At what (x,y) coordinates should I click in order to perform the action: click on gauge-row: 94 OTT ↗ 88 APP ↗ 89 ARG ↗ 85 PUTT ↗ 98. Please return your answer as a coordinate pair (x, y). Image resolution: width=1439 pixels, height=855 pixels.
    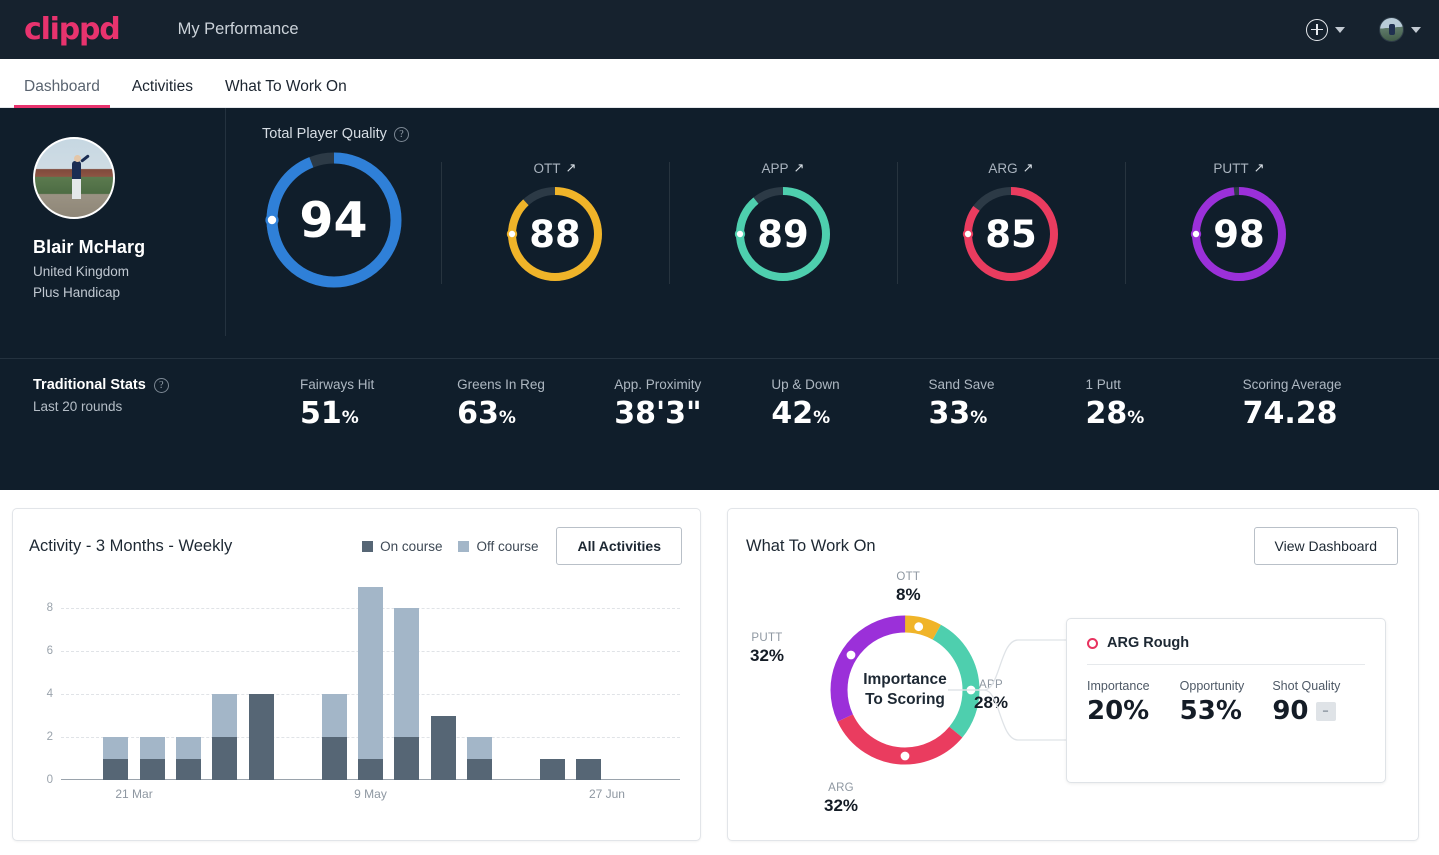
    Looking at the image, I should click on (832, 220).